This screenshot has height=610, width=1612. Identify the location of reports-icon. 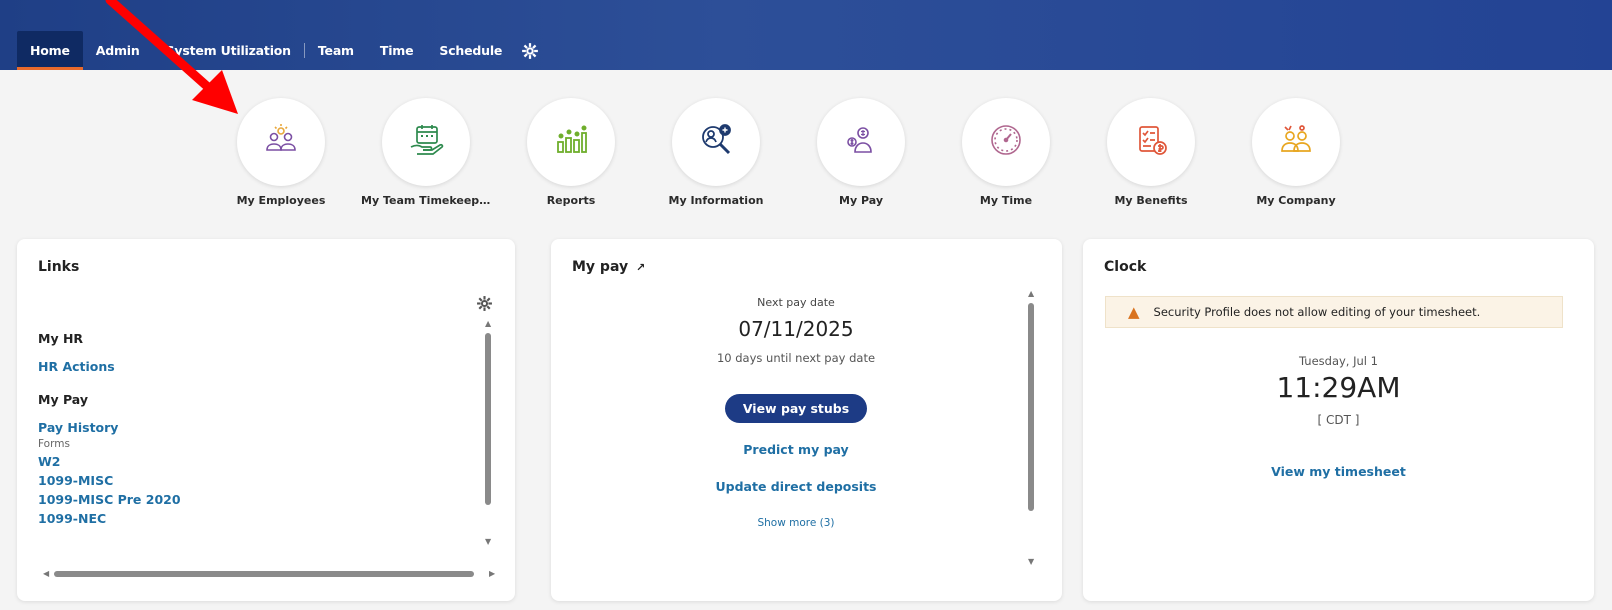
(571, 142).